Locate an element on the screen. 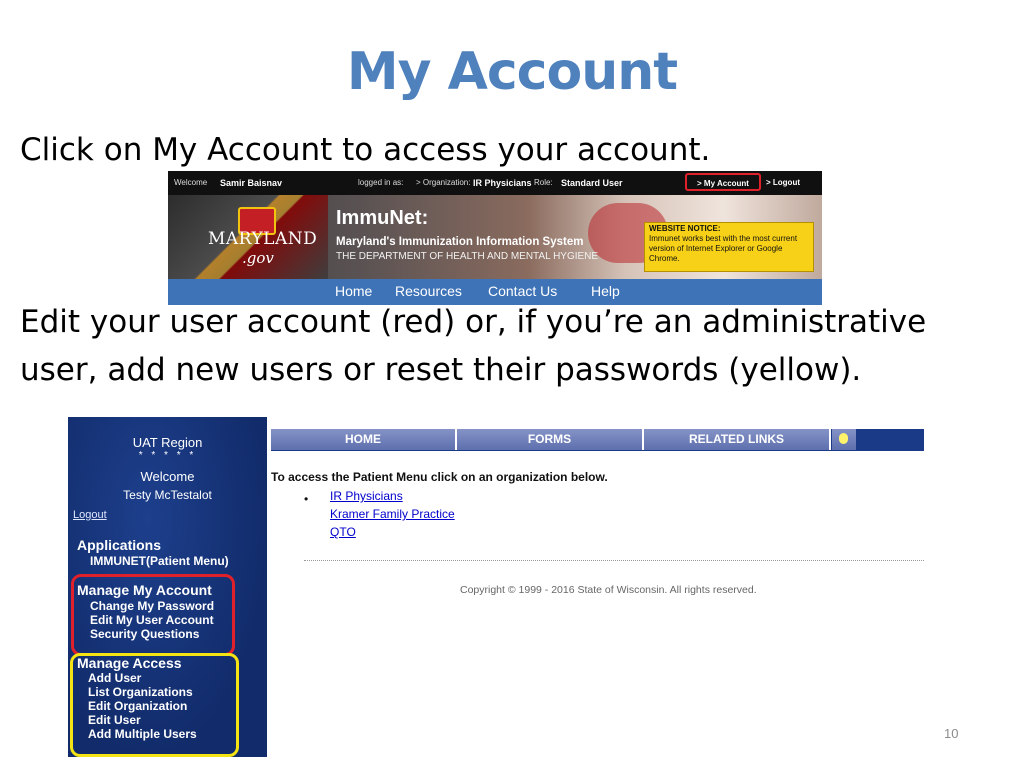  tab-forms: FORMS is located at coordinates (550, 439).